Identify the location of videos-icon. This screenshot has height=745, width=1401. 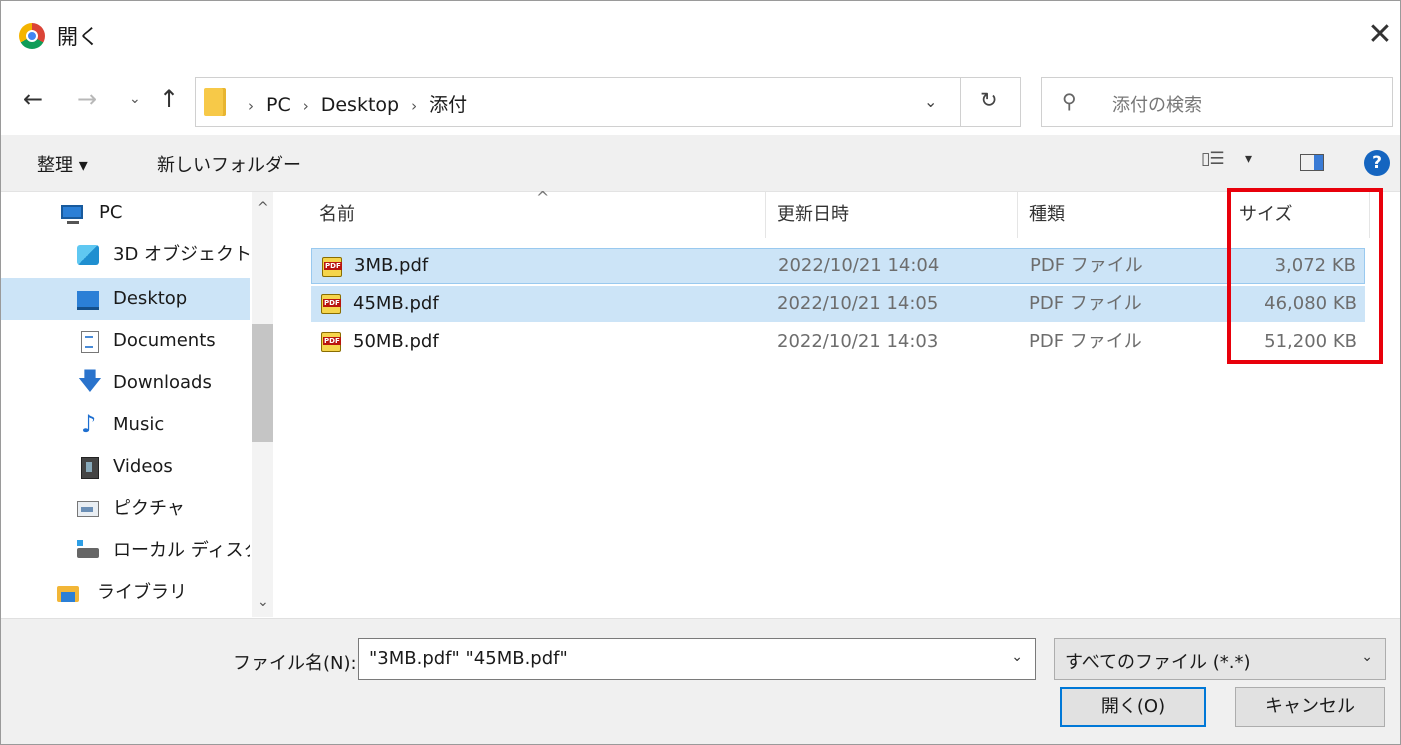
(90, 468).